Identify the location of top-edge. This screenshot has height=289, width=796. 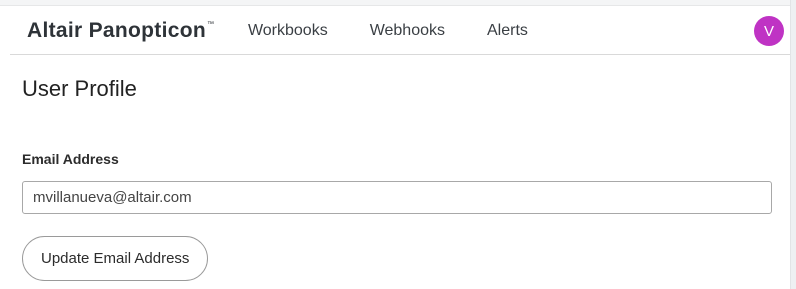
(395, 3).